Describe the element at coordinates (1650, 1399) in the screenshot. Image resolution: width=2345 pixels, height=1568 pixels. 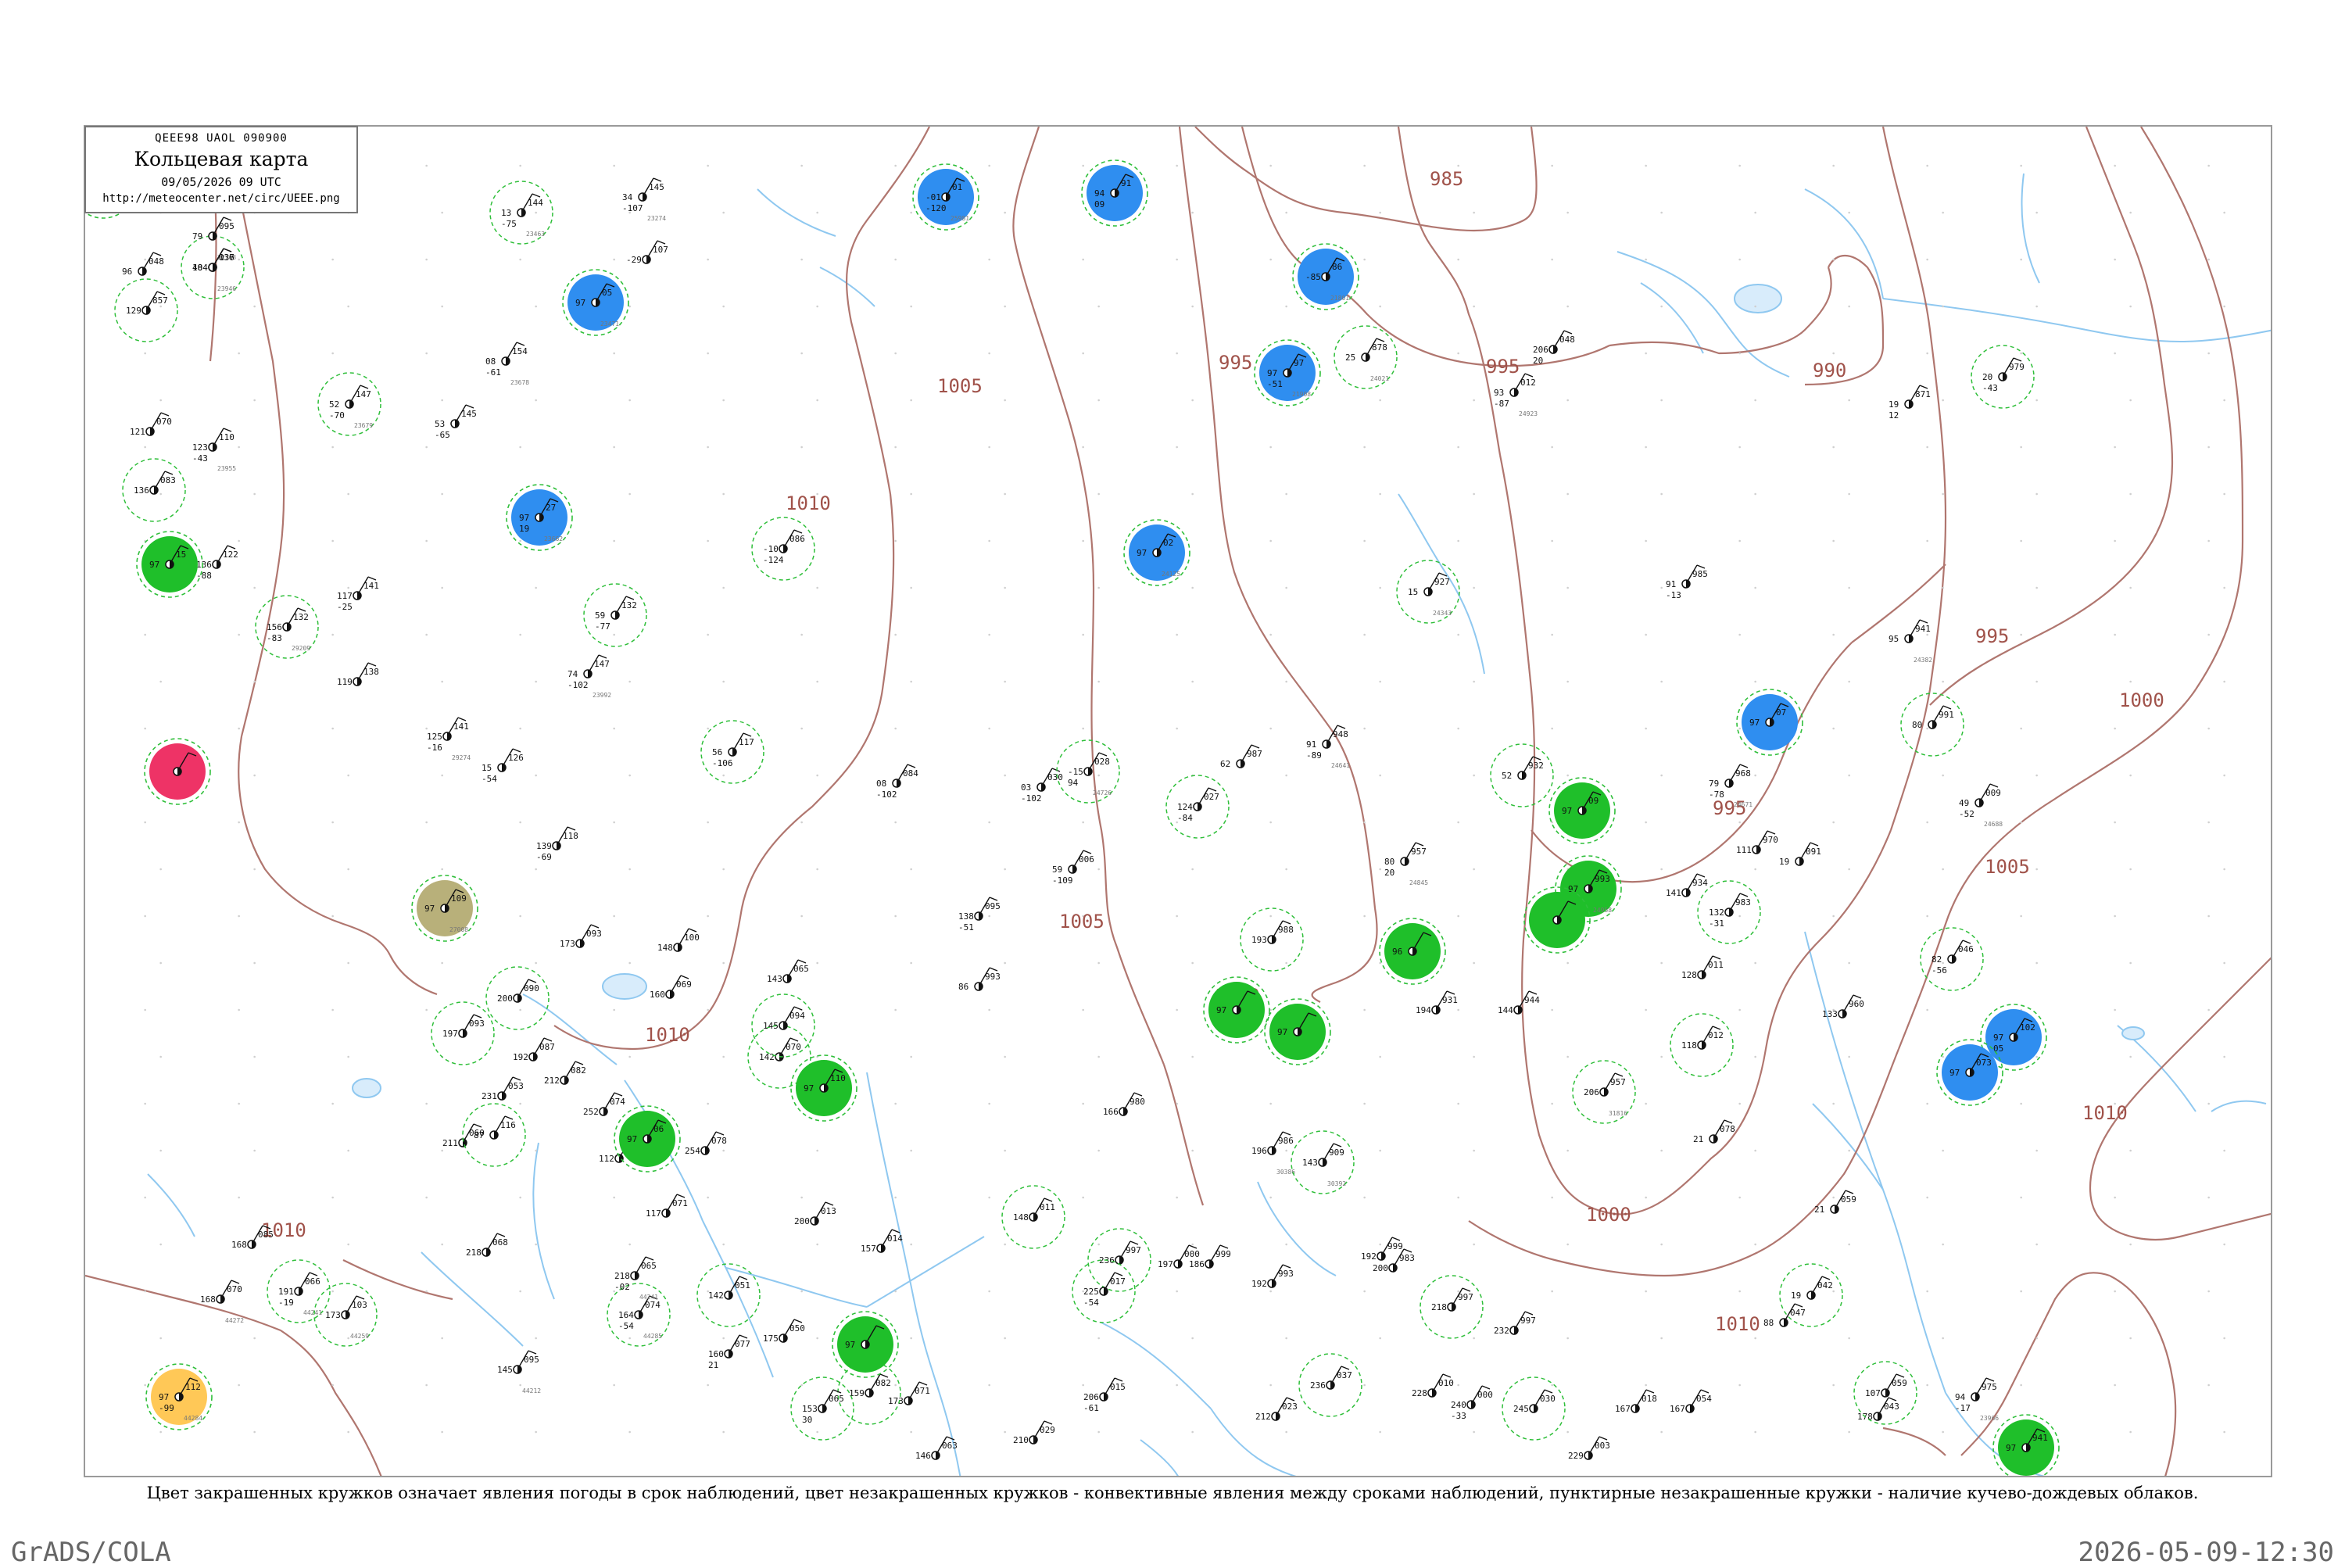
I see `pressure-value: 018` at that location.